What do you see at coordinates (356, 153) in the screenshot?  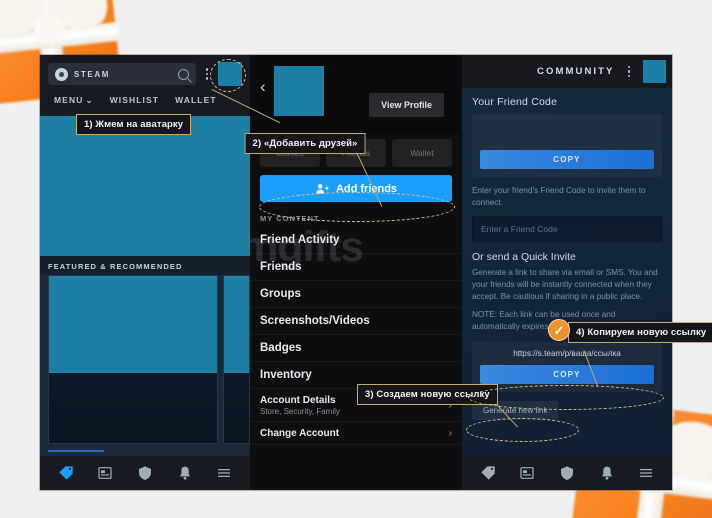 I see `quick-button-friends: Friends` at bounding box center [356, 153].